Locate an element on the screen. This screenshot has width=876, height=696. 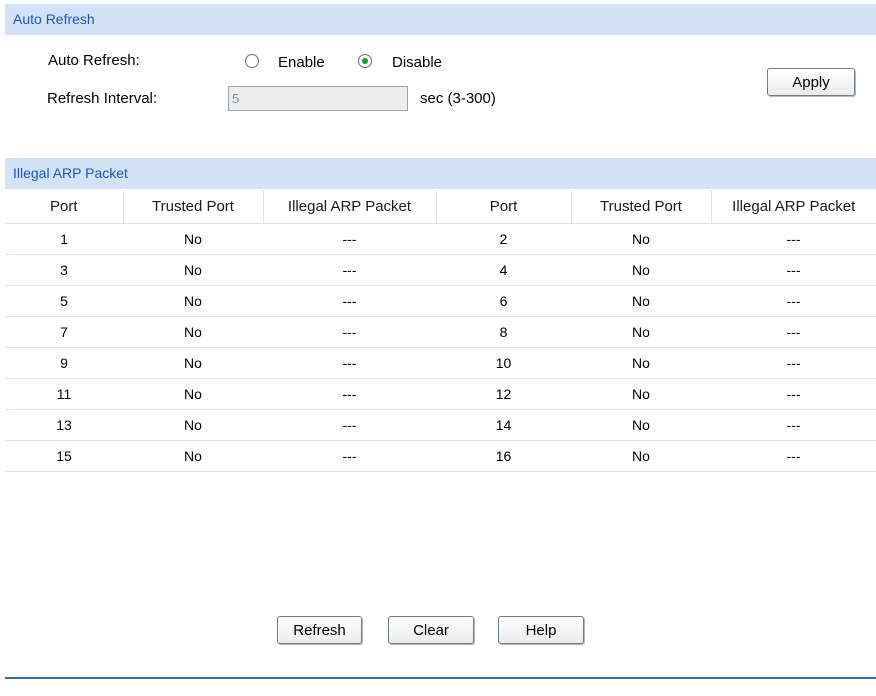
table-row: 13 No --- 14 No --- is located at coordinates (440, 425).